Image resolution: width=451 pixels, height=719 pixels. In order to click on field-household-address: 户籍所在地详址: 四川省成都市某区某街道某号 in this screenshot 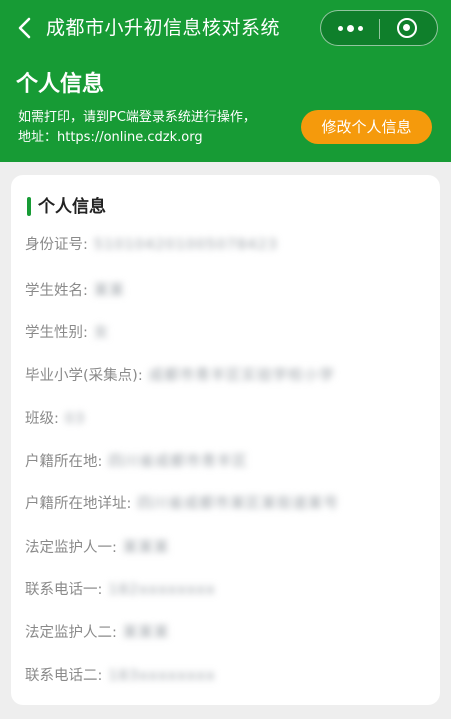, I will do `click(227, 504)`.